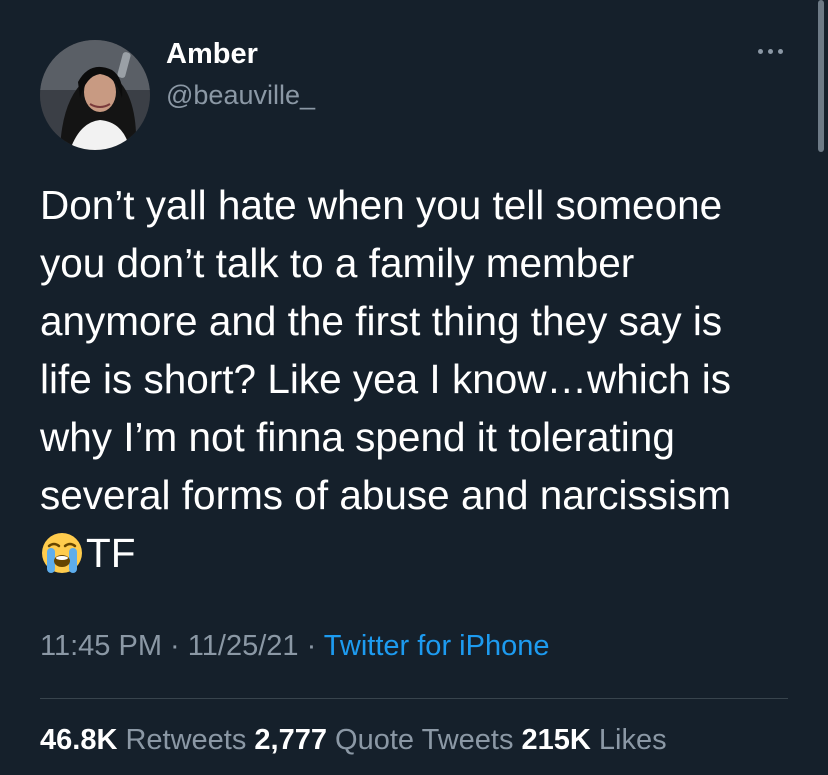 Image resolution: width=828 pixels, height=775 pixels. Describe the element at coordinates (111, 553) in the screenshot. I see `tweet-text-tf: TF` at that location.